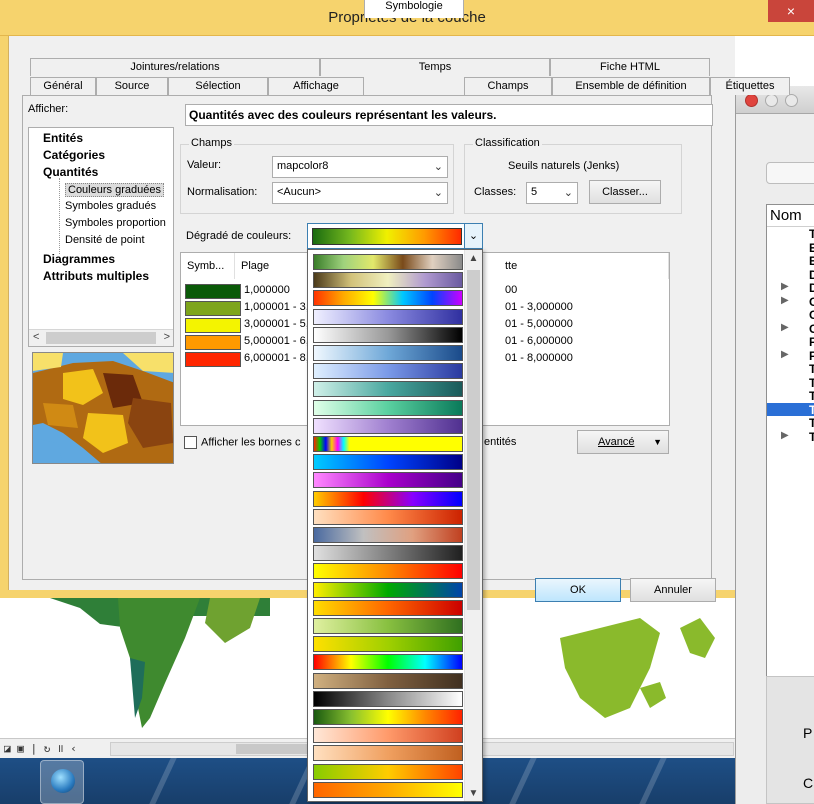 The image size is (814, 804). I want to click on class-label: 00, so click(511, 290).